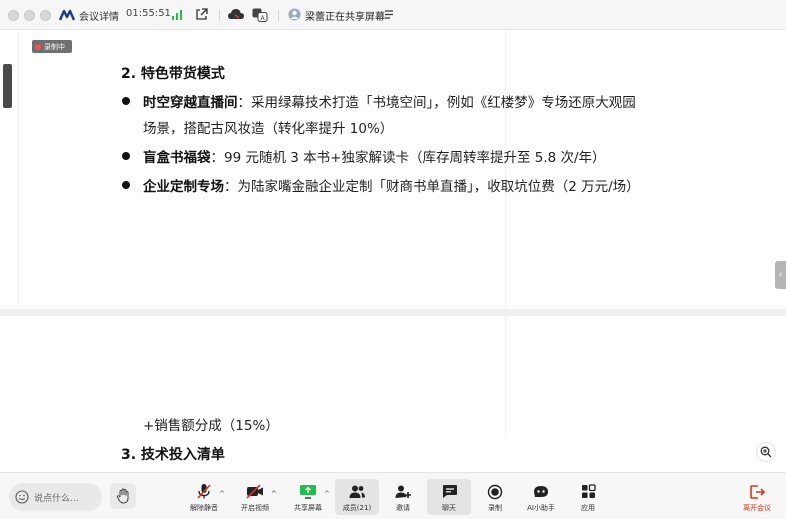 This screenshot has height=519, width=786. Describe the element at coordinates (222, 494) in the screenshot. I see `mic-options-caret: ^` at that location.